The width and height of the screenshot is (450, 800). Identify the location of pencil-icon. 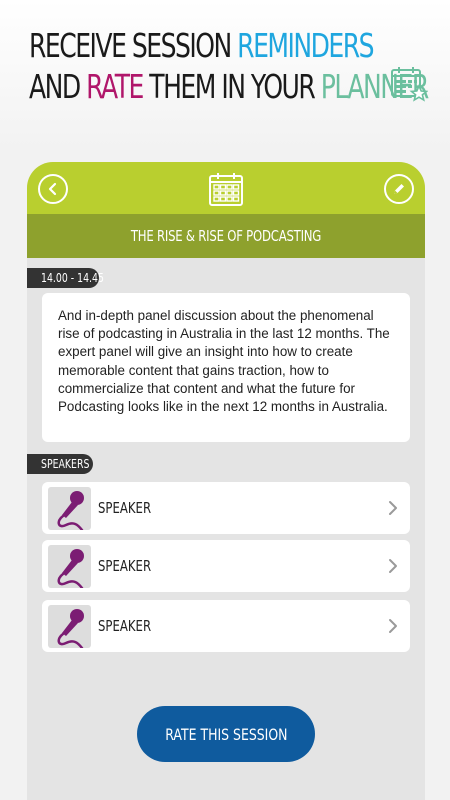
(399, 189).